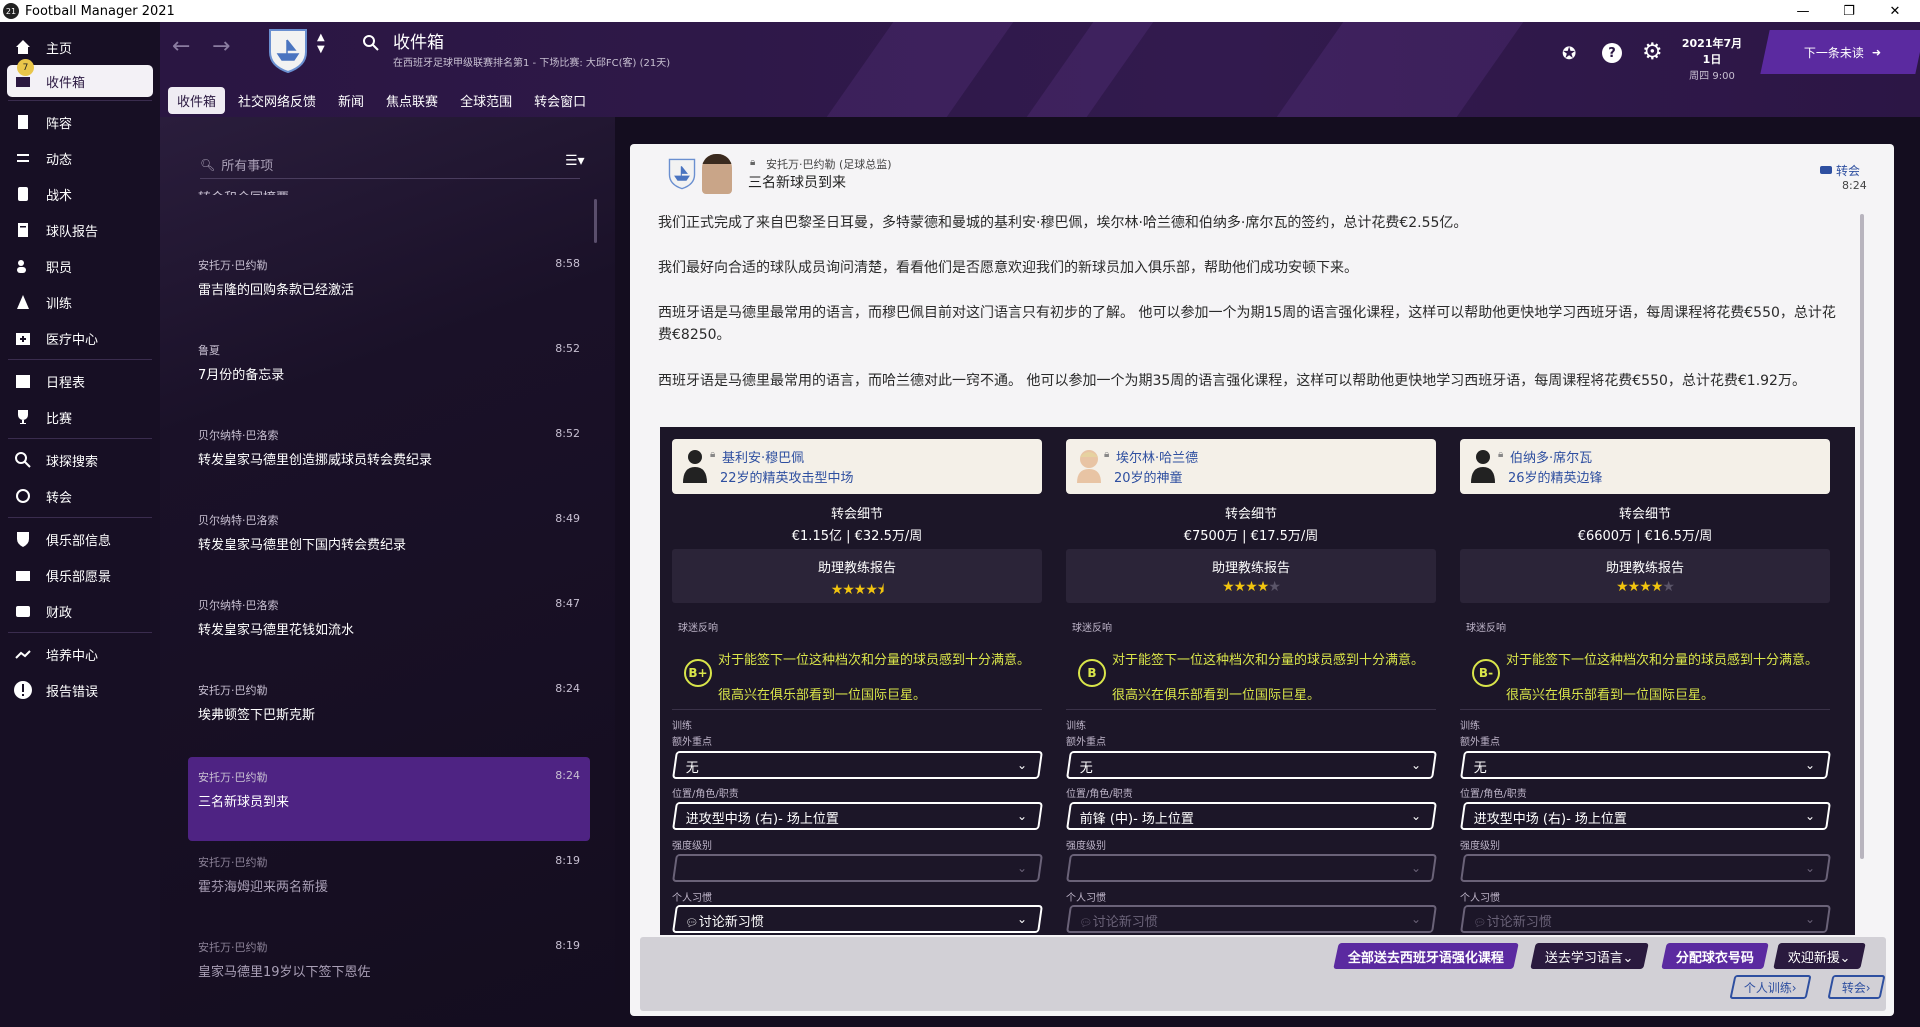  I want to click on help-icon: ?, so click(1612, 53).